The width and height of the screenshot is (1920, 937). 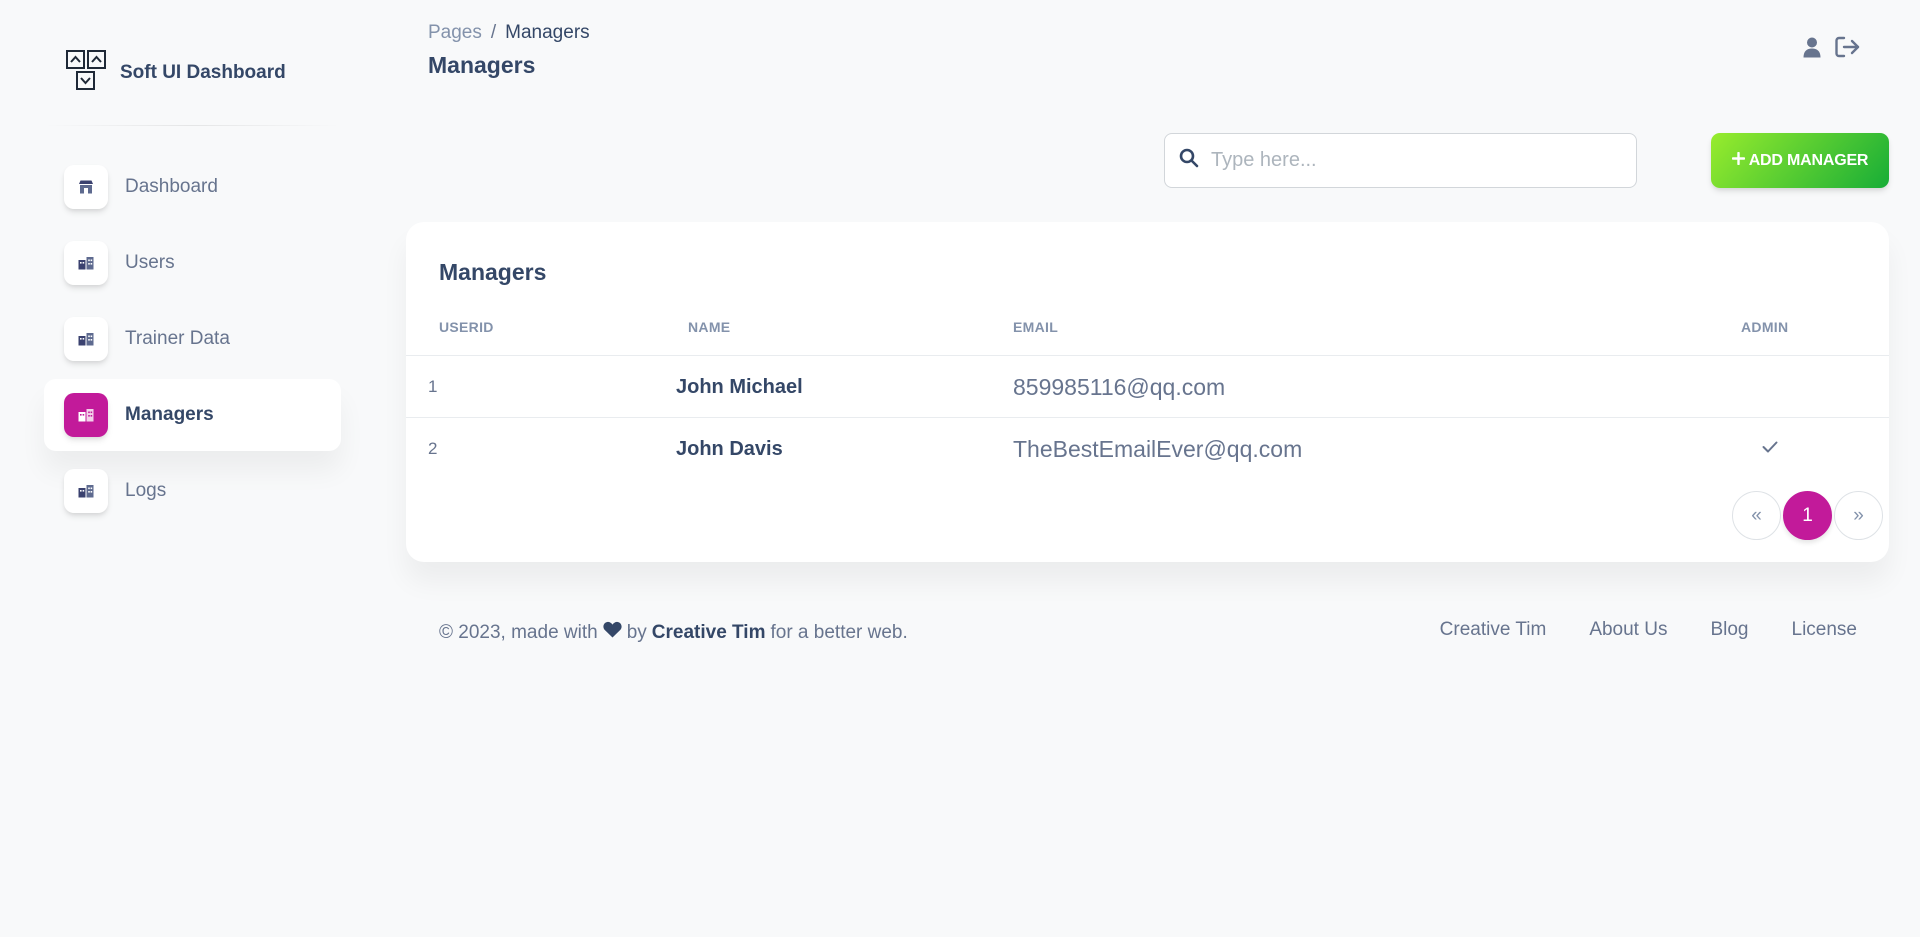 What do you see at coordinates (1812, 50) in the screenshot?
I see `user-icon` at bounding box center [1812, 50].